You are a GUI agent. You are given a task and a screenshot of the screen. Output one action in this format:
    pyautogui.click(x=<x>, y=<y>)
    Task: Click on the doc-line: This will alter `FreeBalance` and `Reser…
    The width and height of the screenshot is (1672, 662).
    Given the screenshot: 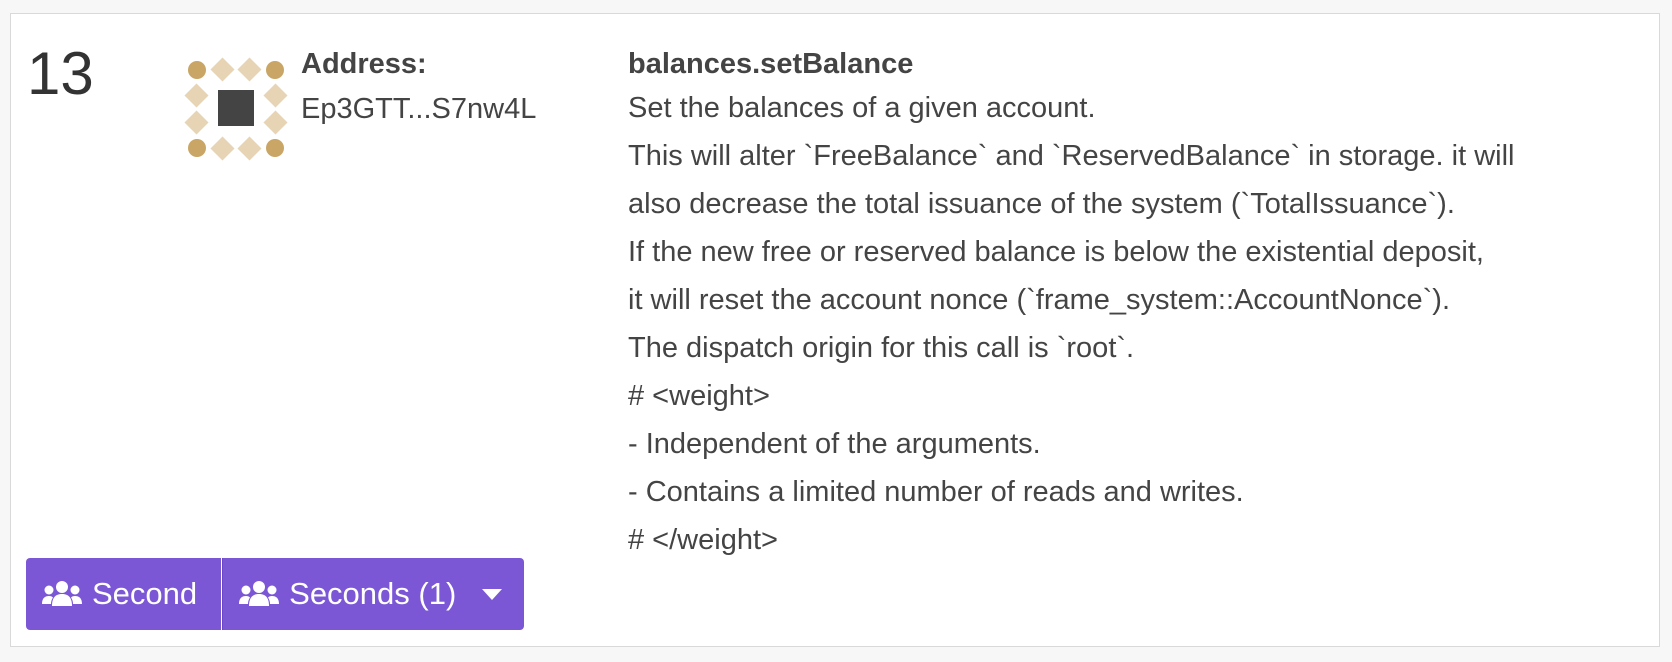 What is the action you would take?
    pyautogui.click(x=1071, y=156)
    